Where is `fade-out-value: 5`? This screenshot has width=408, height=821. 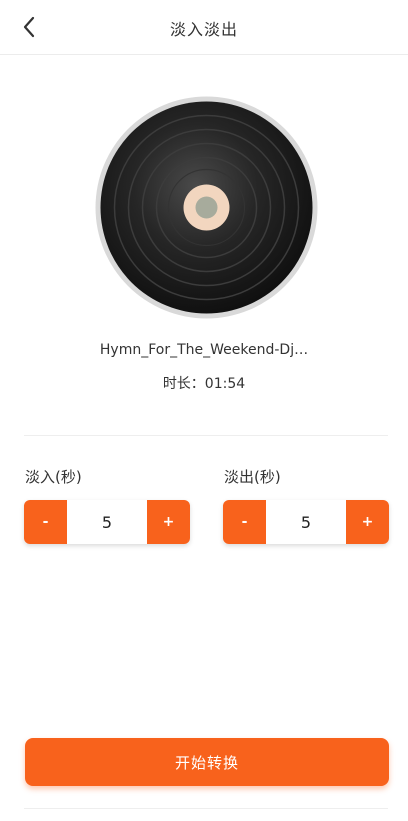 fade-out-value: 5 is located at coordinates (306, 522).